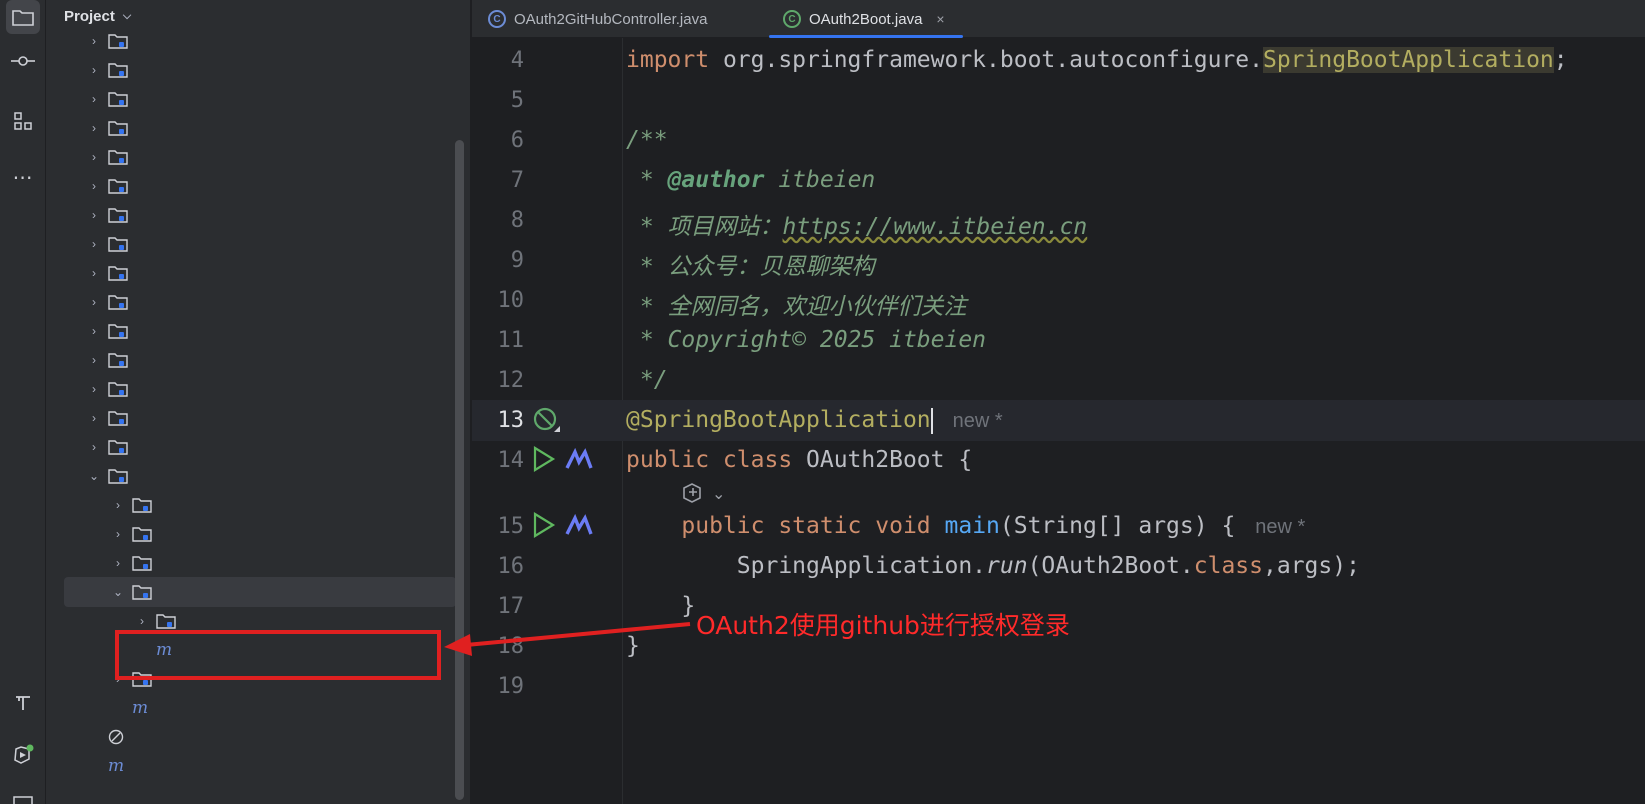  I want to click on services-icon, so click(23, 755).